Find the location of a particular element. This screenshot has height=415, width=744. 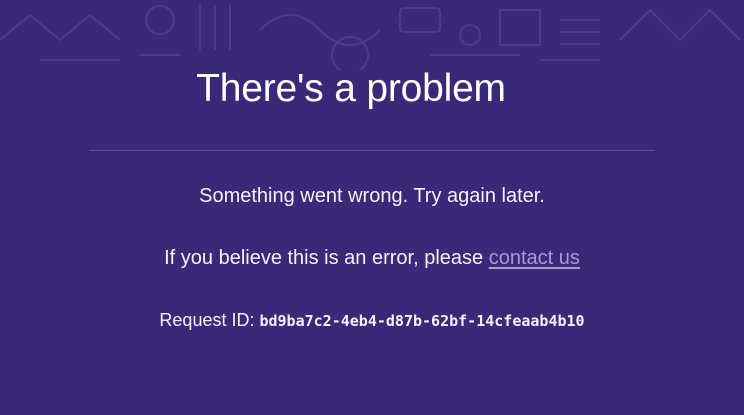

error-message: Something went wrong. Try again later. is located at coordinates (372, 196).